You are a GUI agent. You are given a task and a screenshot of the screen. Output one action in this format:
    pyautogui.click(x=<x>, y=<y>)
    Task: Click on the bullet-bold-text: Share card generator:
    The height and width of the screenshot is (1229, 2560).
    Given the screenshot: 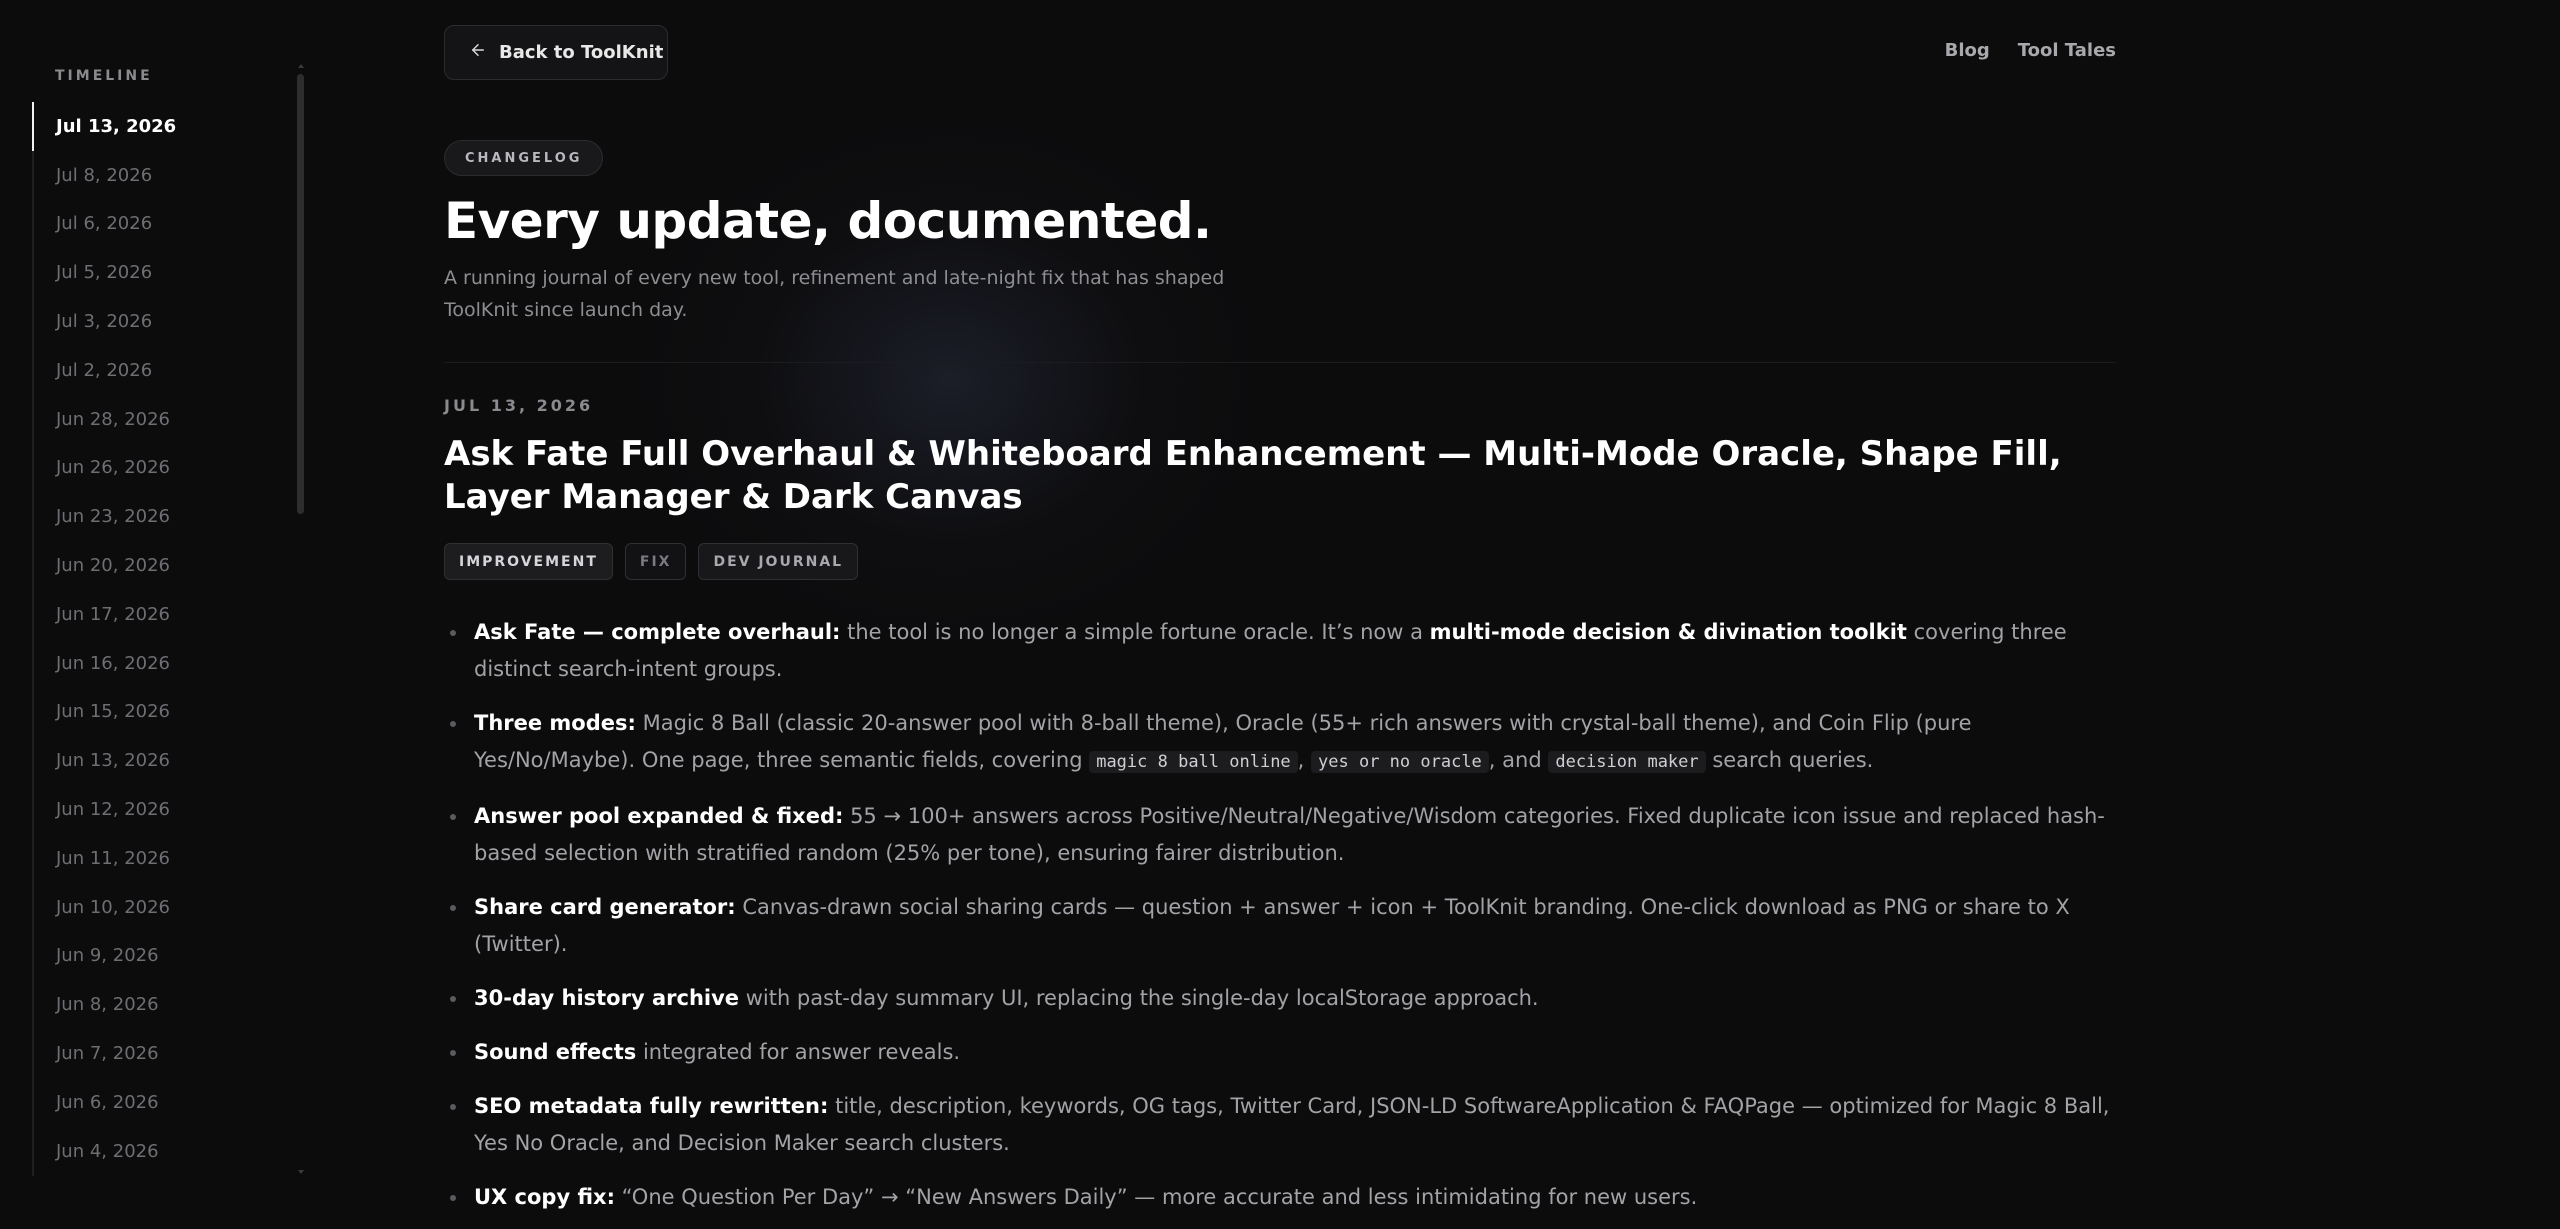 What is the action you would take?
    pyautogui.click(x=605, y=907)
    